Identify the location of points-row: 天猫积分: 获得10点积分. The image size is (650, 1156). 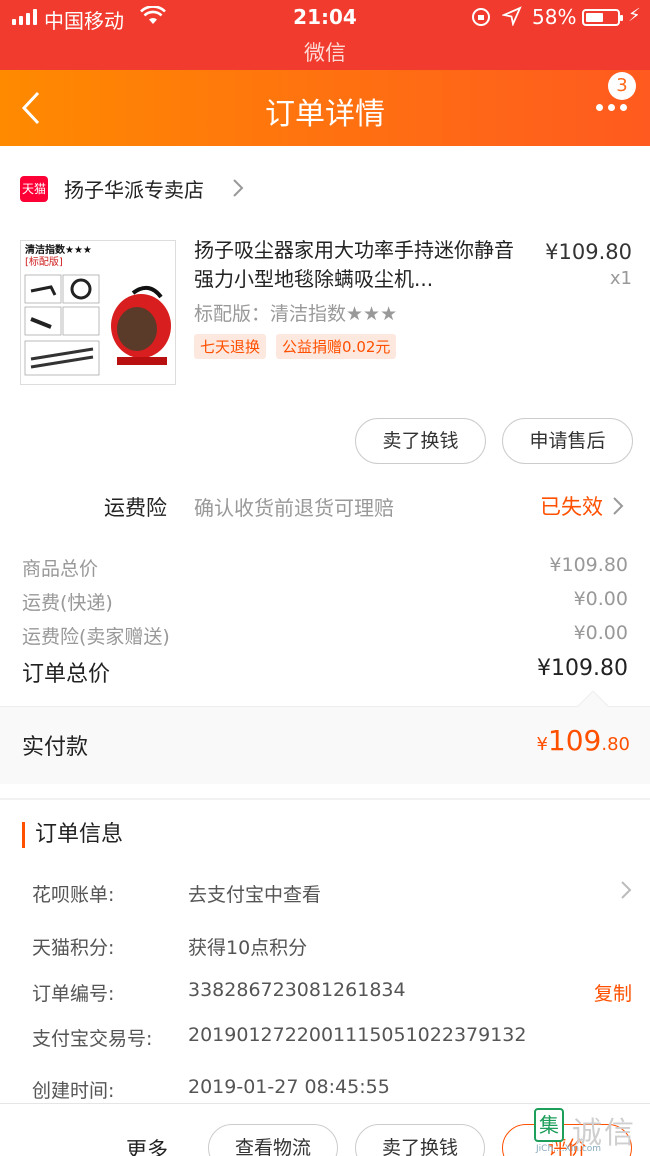
(332, 948).